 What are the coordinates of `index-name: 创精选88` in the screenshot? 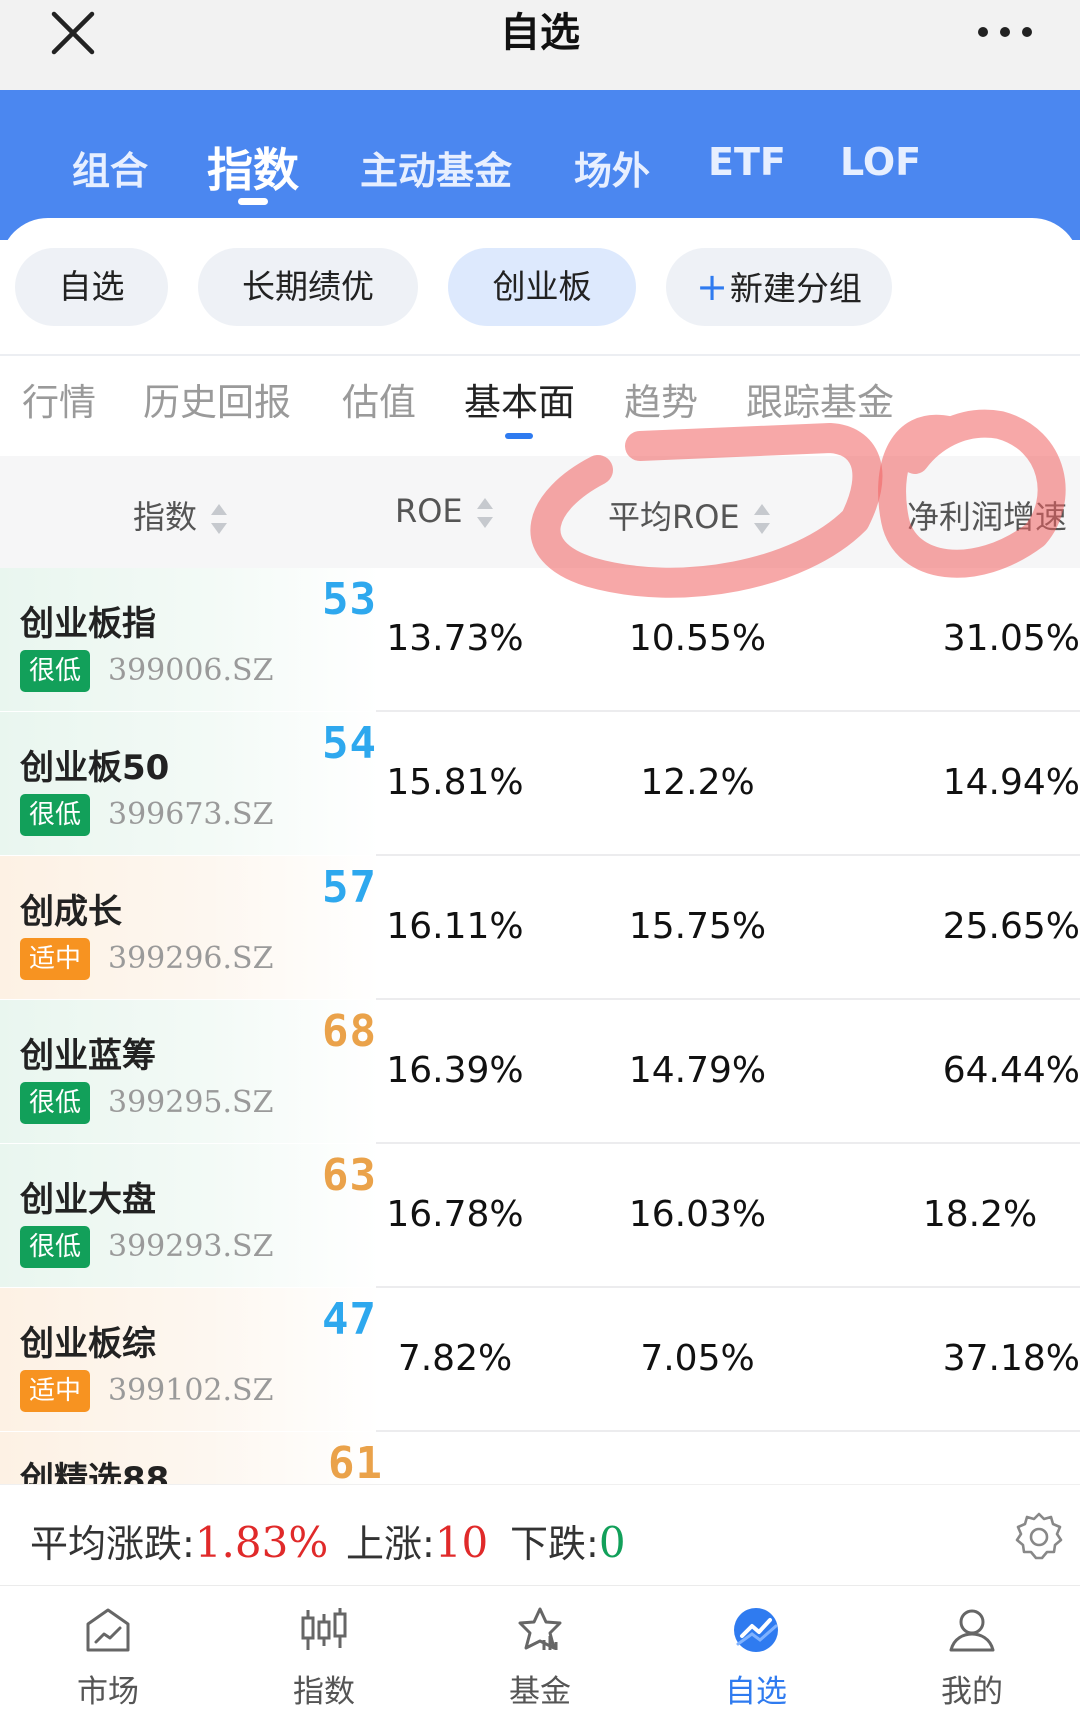 It's located at (95, 1472).